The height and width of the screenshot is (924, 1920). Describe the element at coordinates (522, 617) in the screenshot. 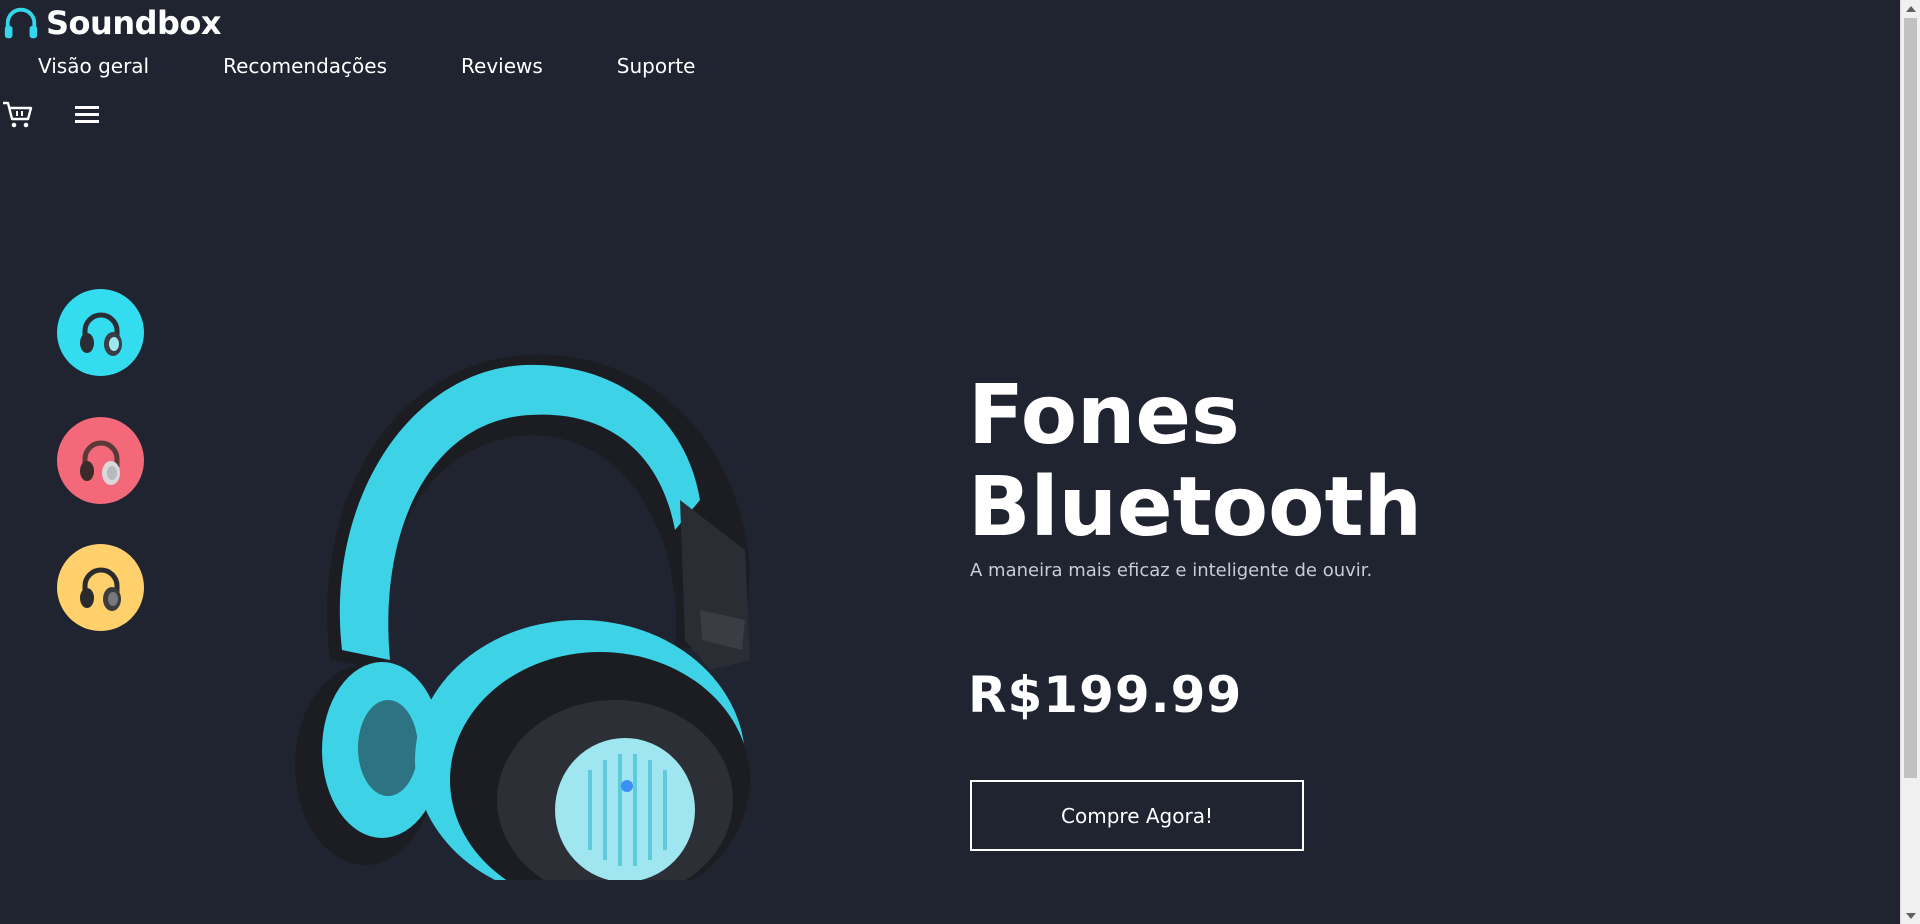

I see `headphones-product-image` at that location.